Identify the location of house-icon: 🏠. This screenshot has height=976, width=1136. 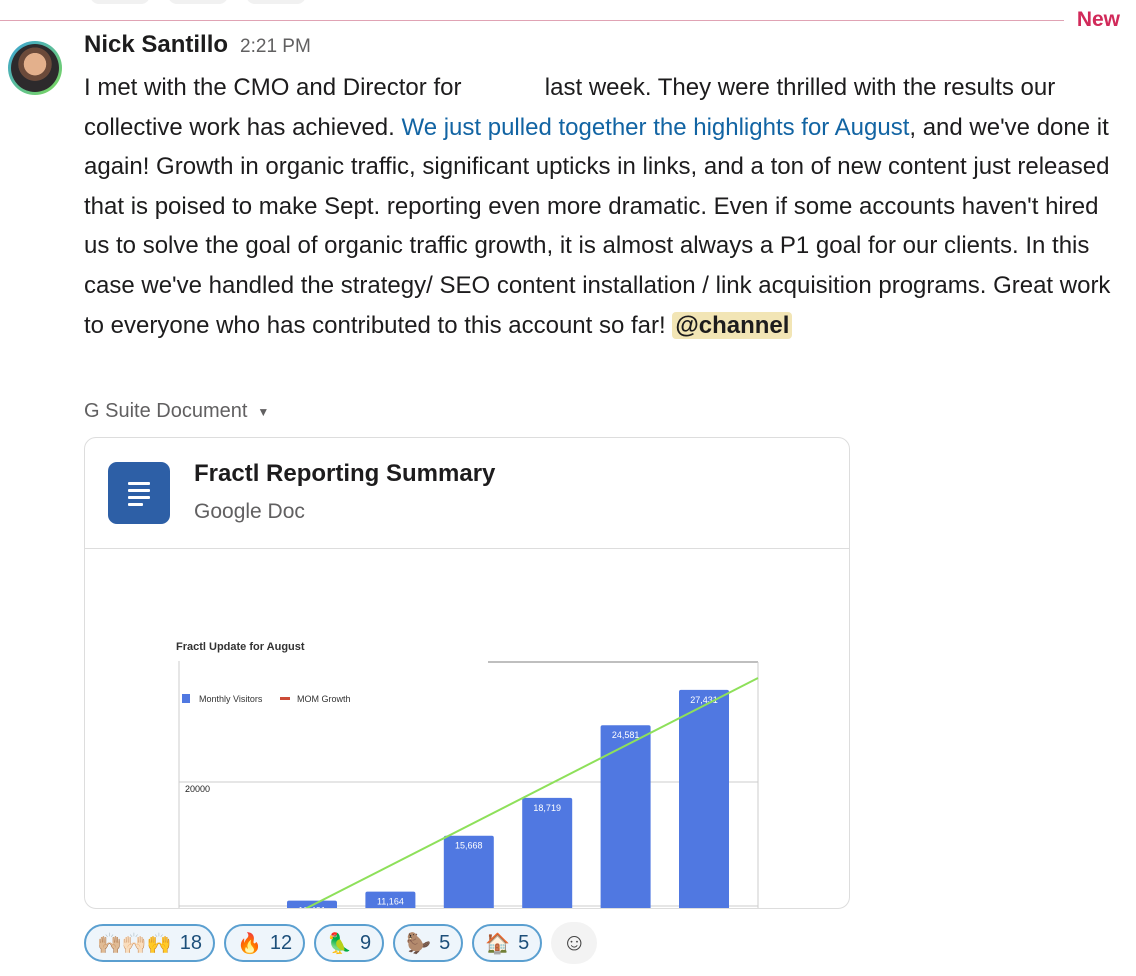
(498, 943).